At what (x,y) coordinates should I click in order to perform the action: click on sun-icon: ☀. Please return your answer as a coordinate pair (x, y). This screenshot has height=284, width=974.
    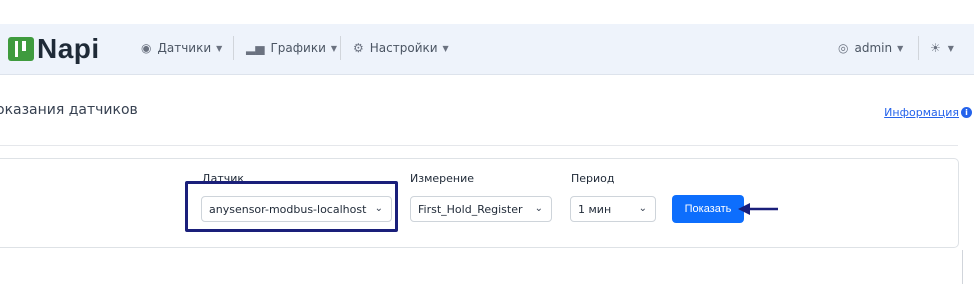
    Looking at the image, I should click on (935, 48).